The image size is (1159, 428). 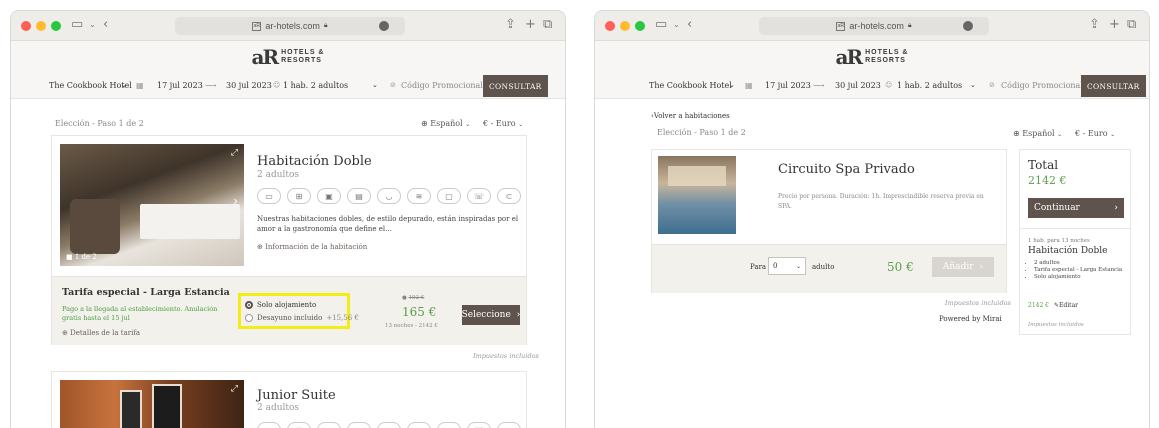 I want to click on room-title: Habitación Doble, so click(x=314, y=161).